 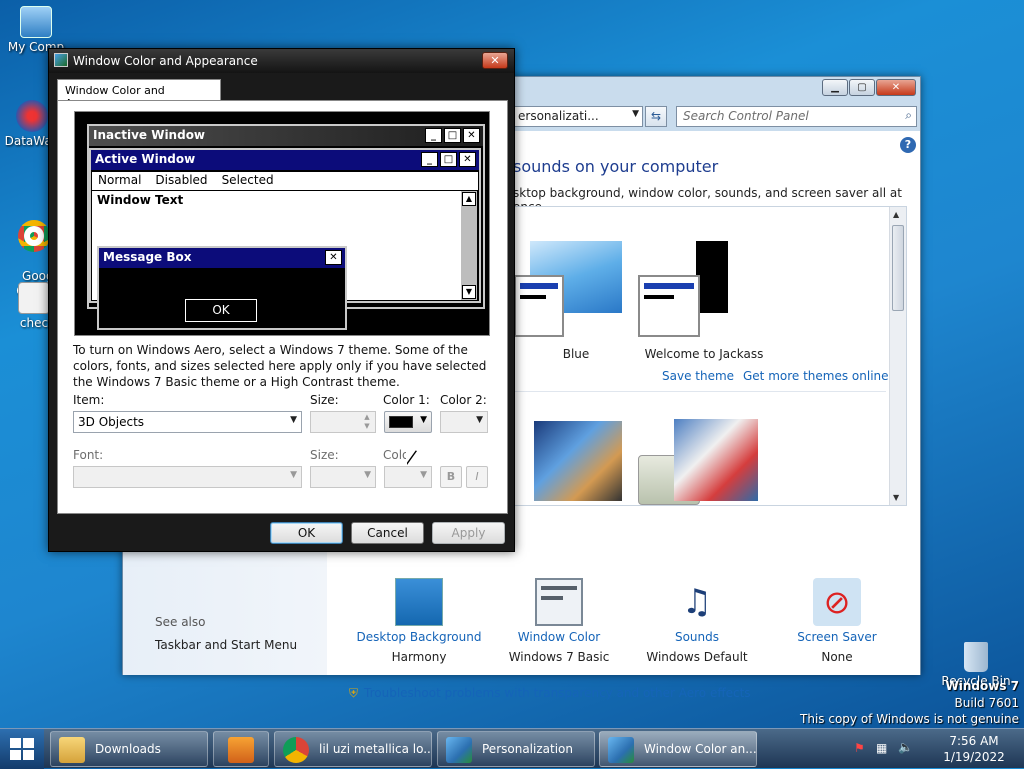 What do you see at coordinates (285, 181) in the screenshot?
I see `preview-menu-bar: Normal Disabled Selected` at bounding box center [285, 181].